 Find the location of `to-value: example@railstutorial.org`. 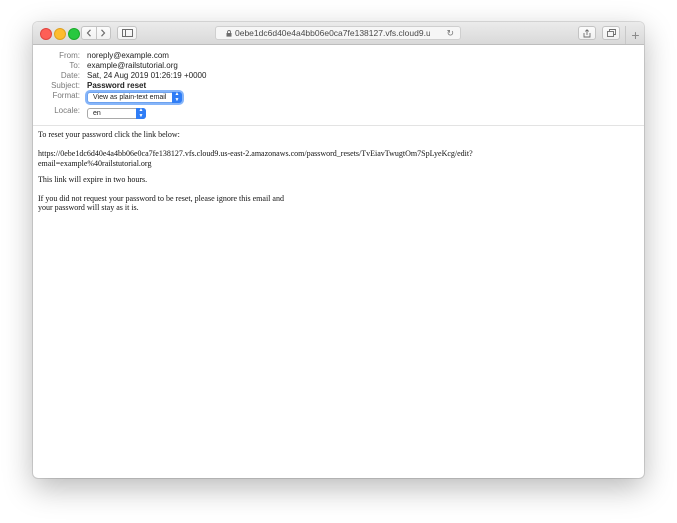

to-value: example@railstutorial.org is located at coordinates (132, 65).